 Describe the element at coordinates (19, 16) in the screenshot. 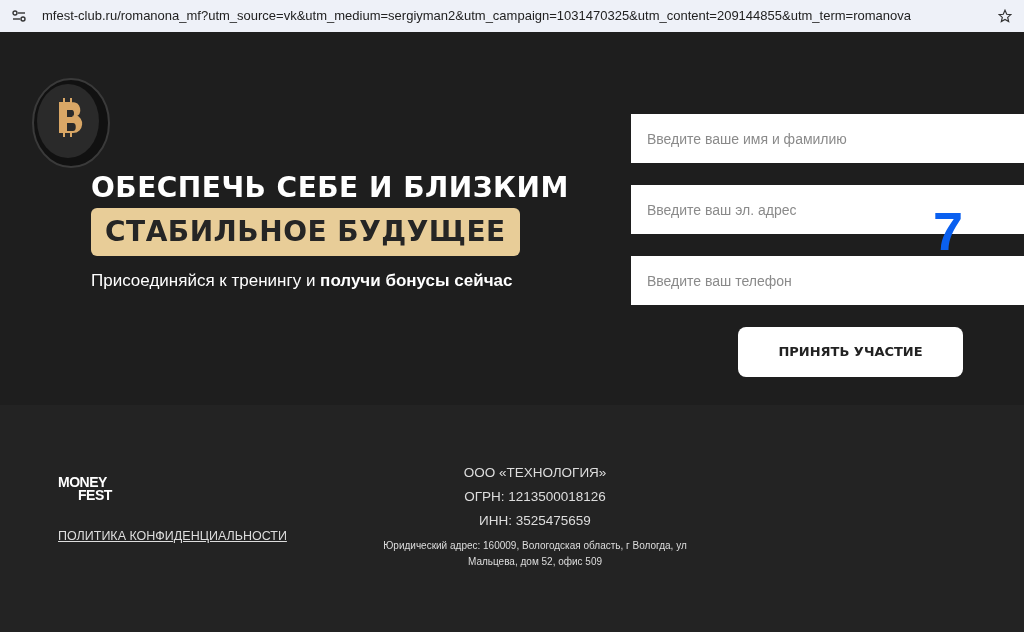

I see `site-settings-icon` at that location.